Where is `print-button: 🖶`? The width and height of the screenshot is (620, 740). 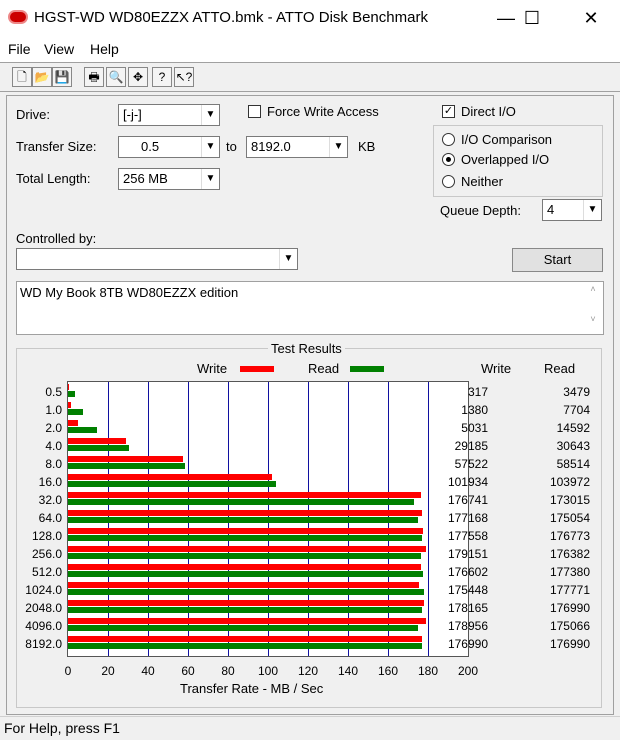 print-button: 🖶 is located at coordinates (94, 77).